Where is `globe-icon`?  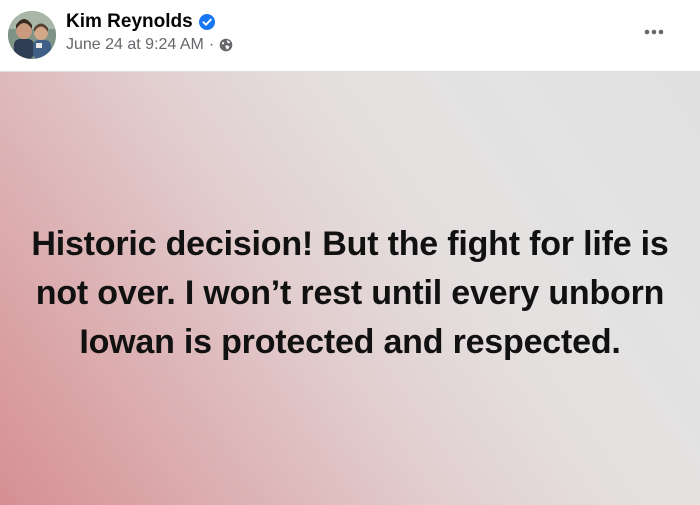
globe-icon is located at coordinates (226, 45).